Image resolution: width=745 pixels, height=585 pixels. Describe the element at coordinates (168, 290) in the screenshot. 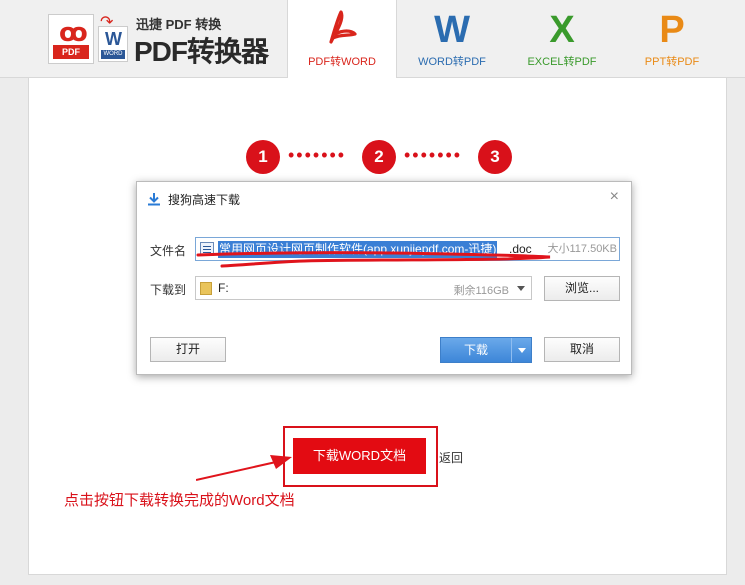

I see `destination-label: 下载到` at that location.